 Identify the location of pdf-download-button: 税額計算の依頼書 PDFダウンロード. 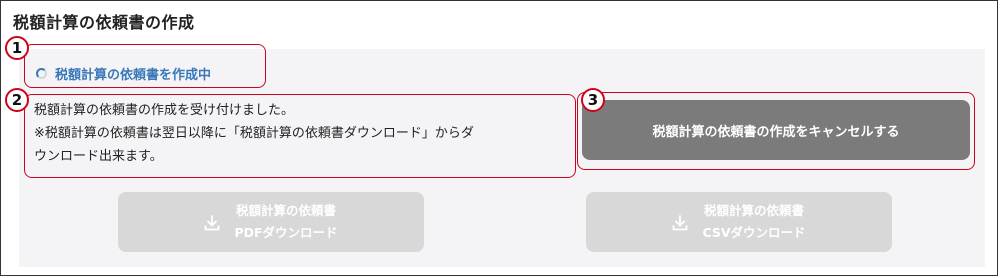
(271, 222).